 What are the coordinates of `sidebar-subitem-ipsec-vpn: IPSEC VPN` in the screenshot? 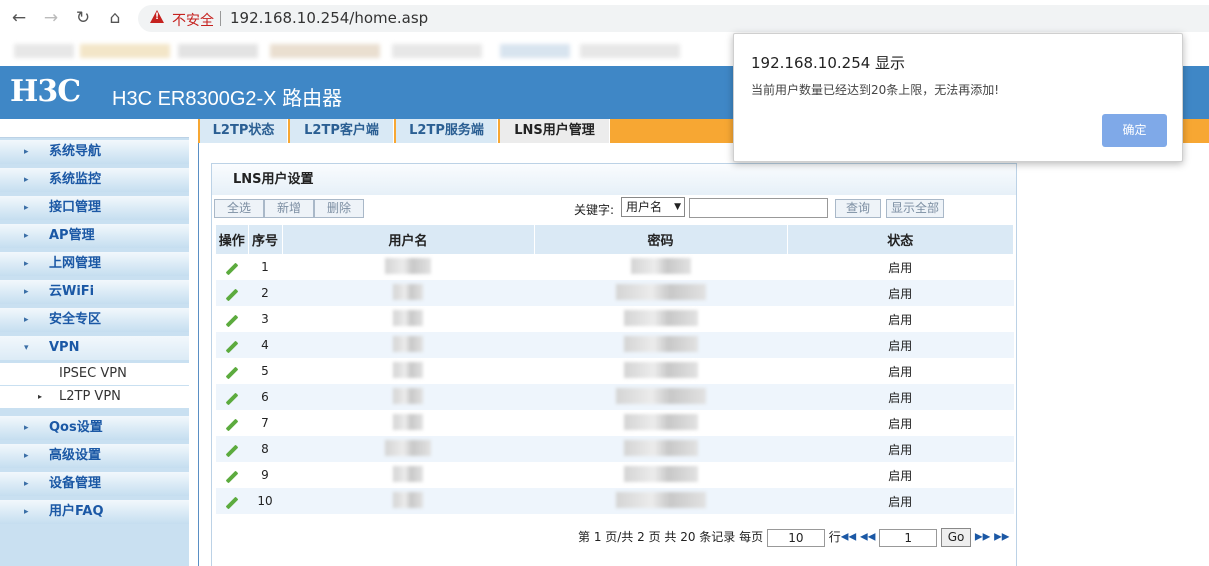 It's located at (94, 374).